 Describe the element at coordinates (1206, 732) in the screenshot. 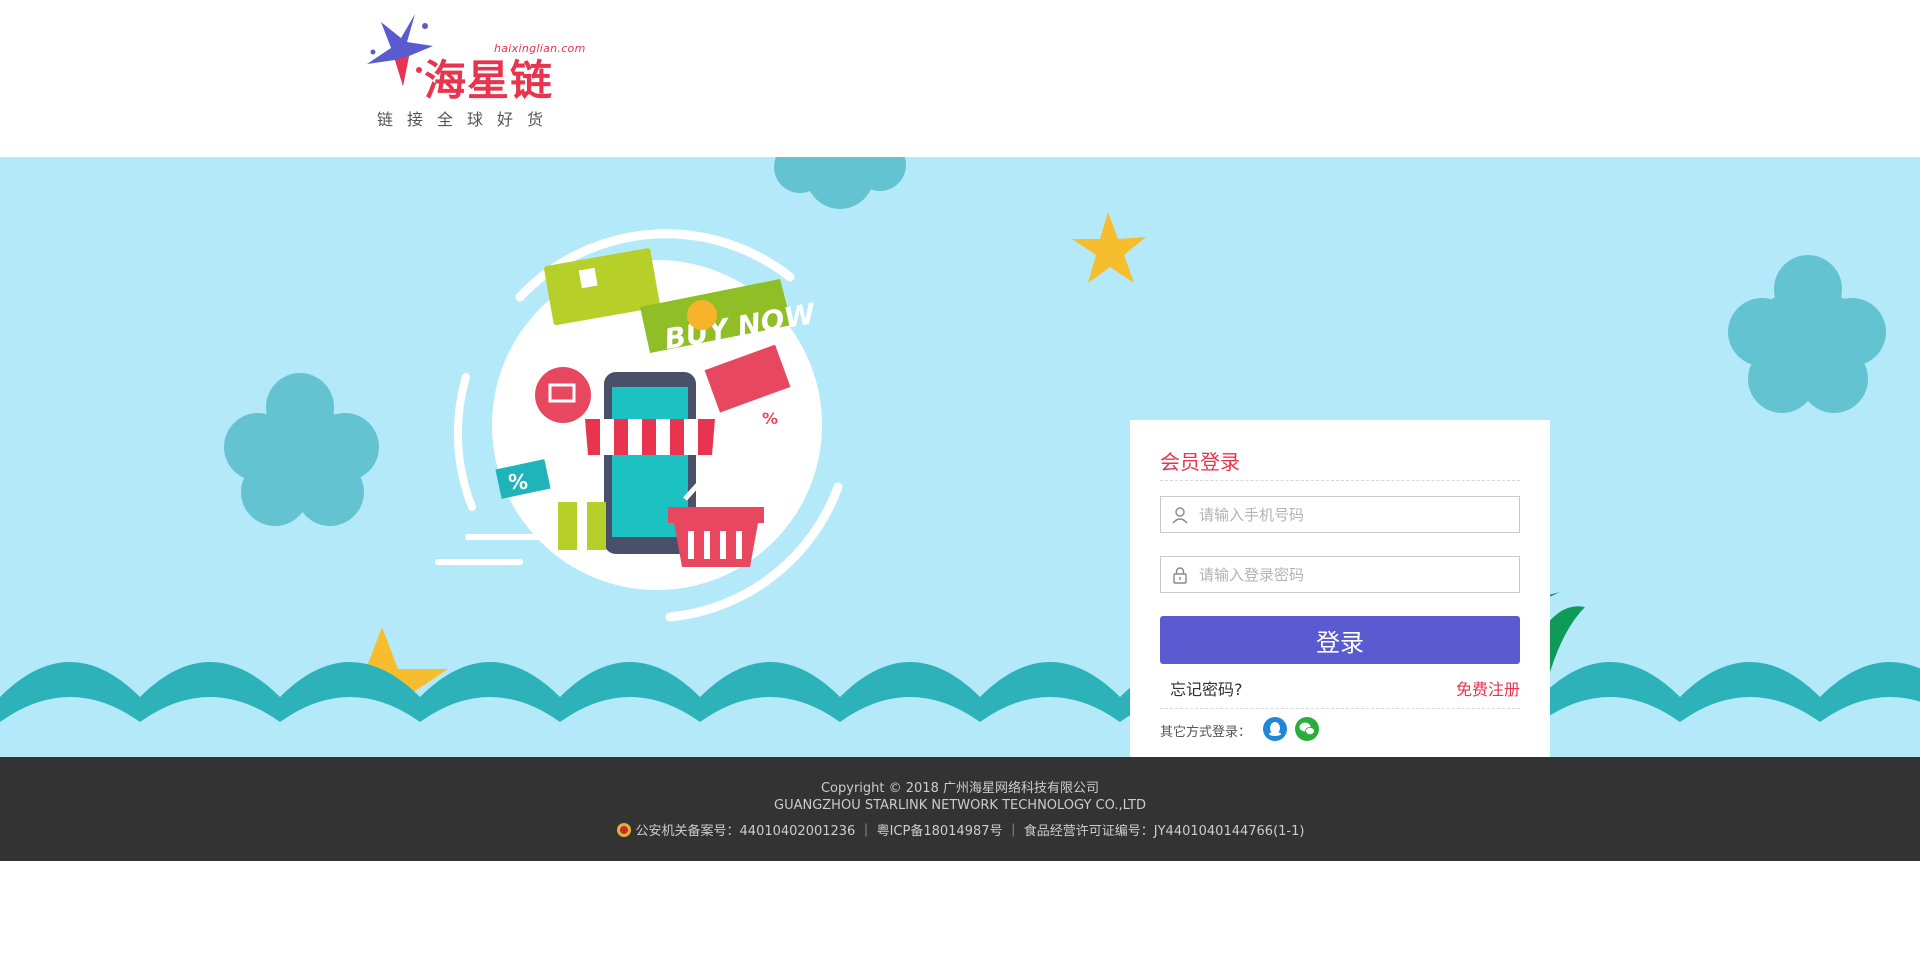

I see `other-login-label: 其它方式登录：` at that location.